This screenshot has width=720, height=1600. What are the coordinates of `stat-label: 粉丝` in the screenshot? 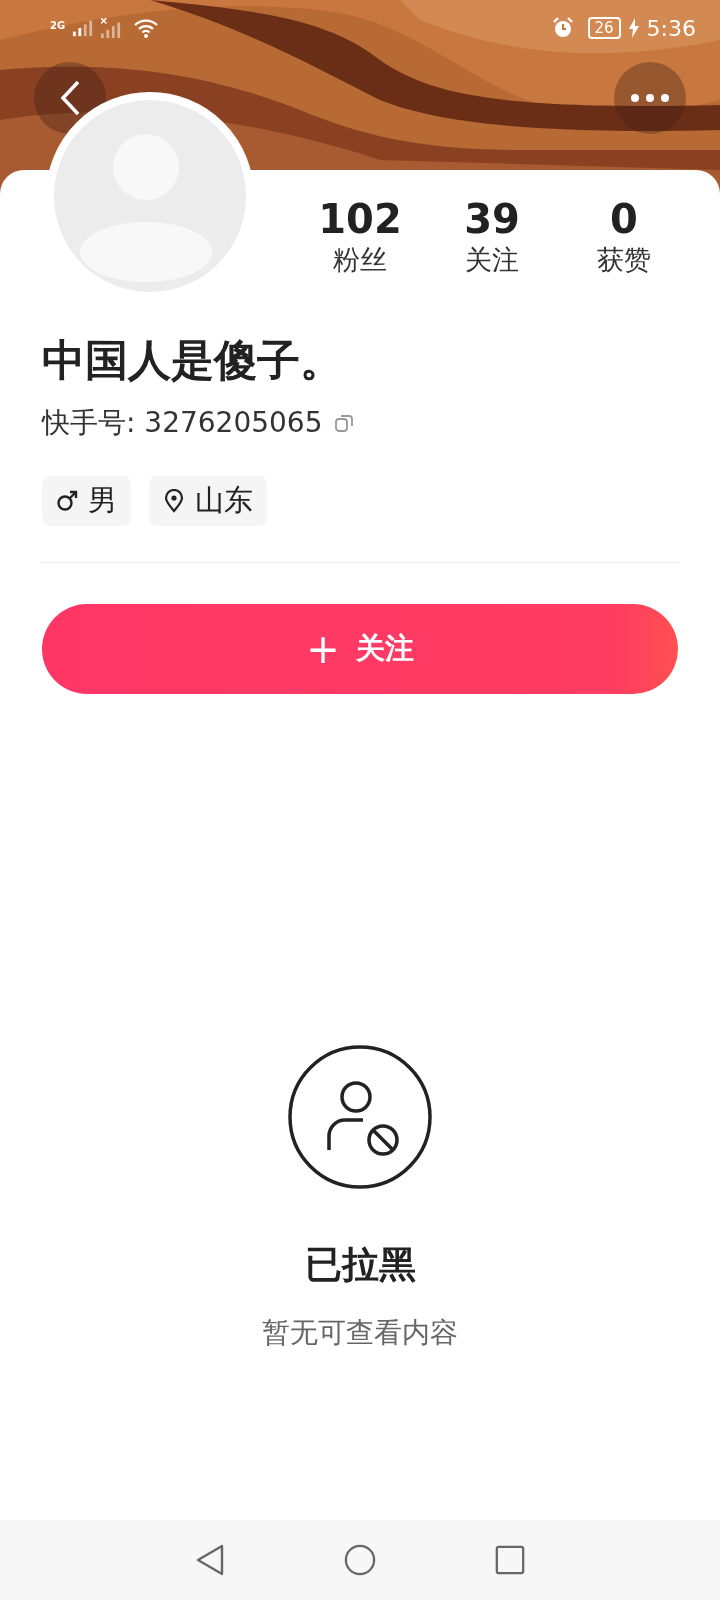 It's located at (360, 260).